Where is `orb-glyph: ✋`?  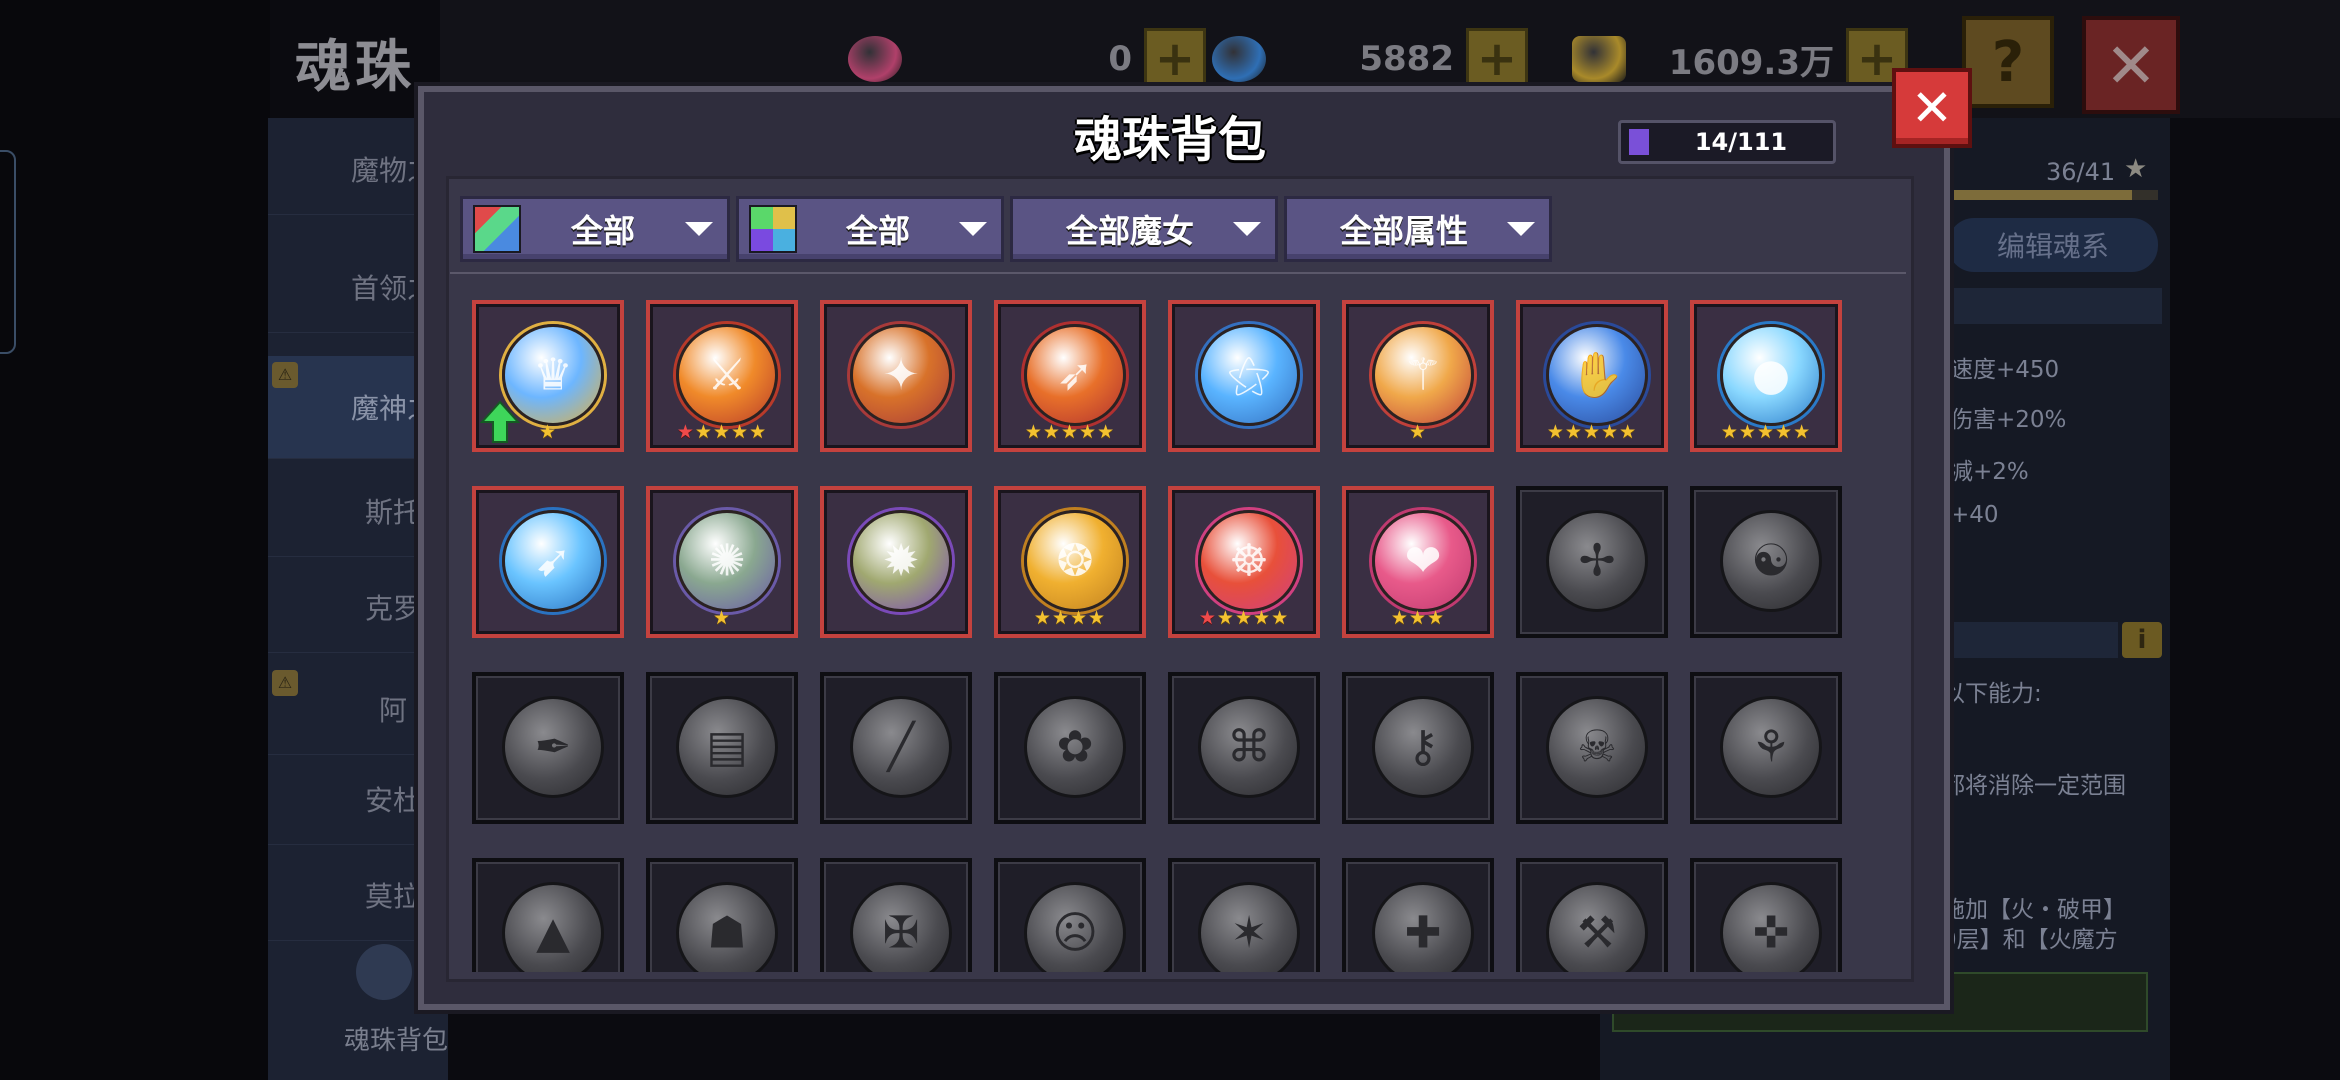 orb-glyph: ✋ is located at coordinates (1597, 375).